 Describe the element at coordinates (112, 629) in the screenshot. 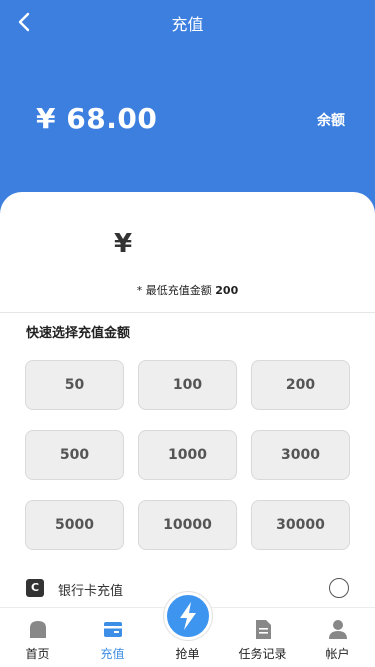

I see `wallet-icon` at that location.